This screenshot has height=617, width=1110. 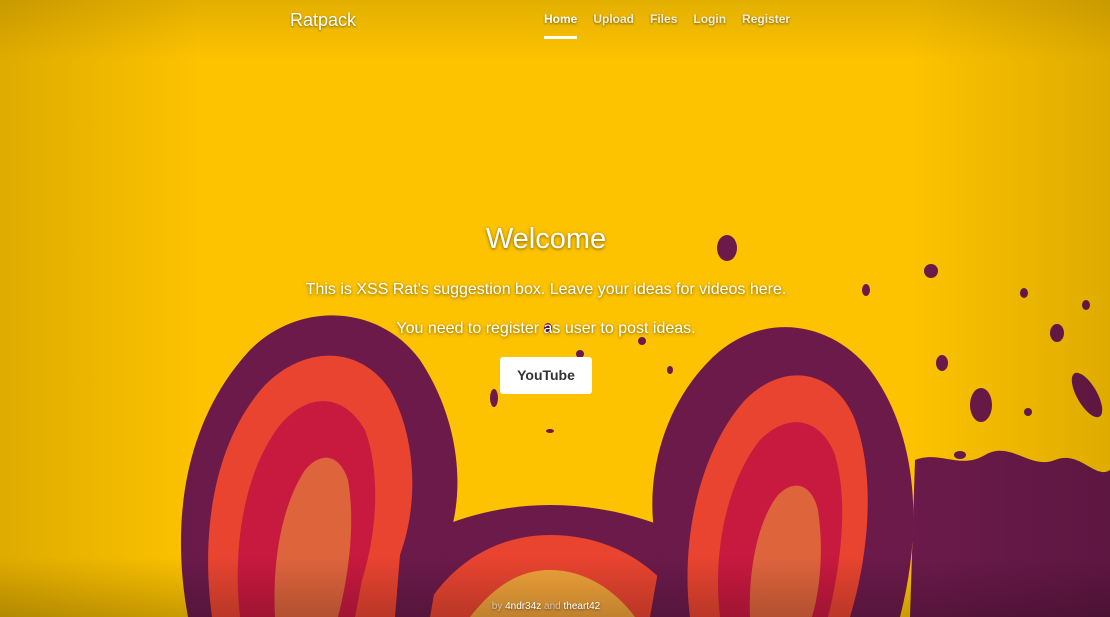 I want to click on main-nav: Home Upload Files Login Register, so click(x=675, y=25).